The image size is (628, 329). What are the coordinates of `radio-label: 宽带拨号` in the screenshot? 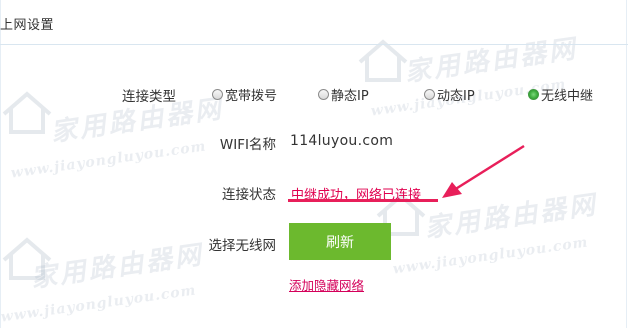 It's located at (251, 96).